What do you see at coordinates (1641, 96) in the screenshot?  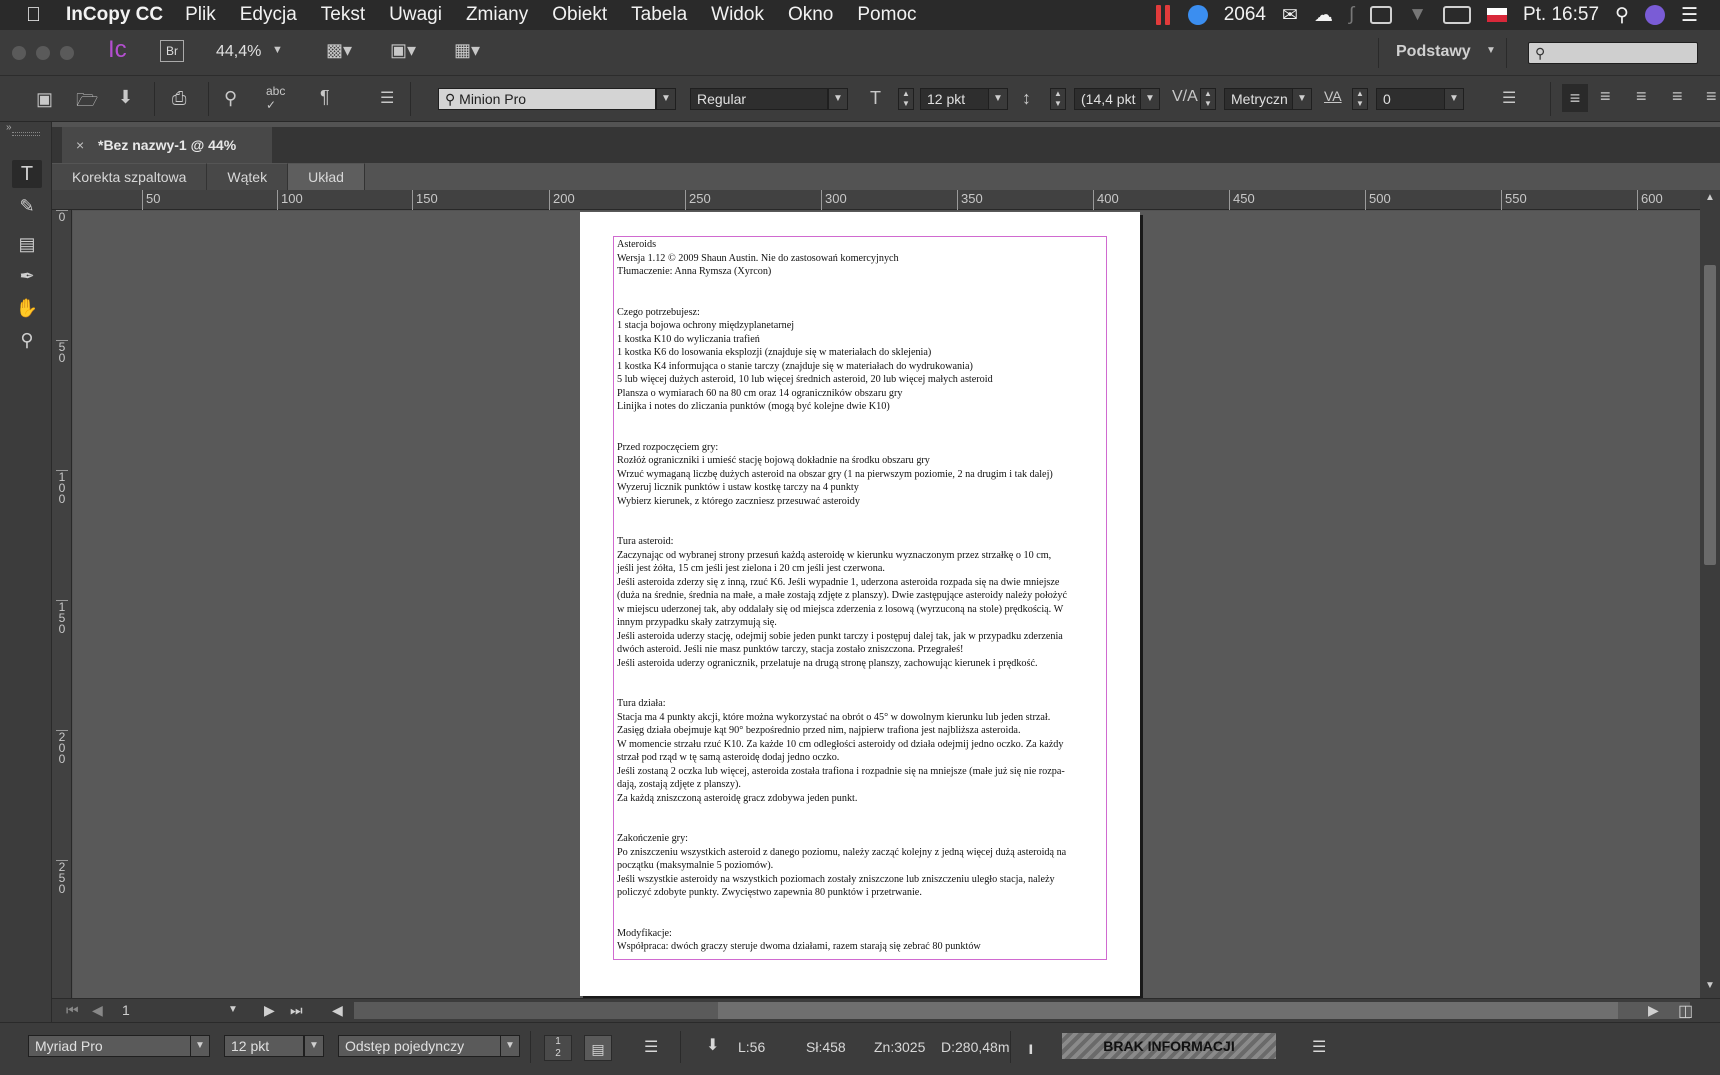 I see `align-right-icon: ≡` at bounding box center [1641, 96].